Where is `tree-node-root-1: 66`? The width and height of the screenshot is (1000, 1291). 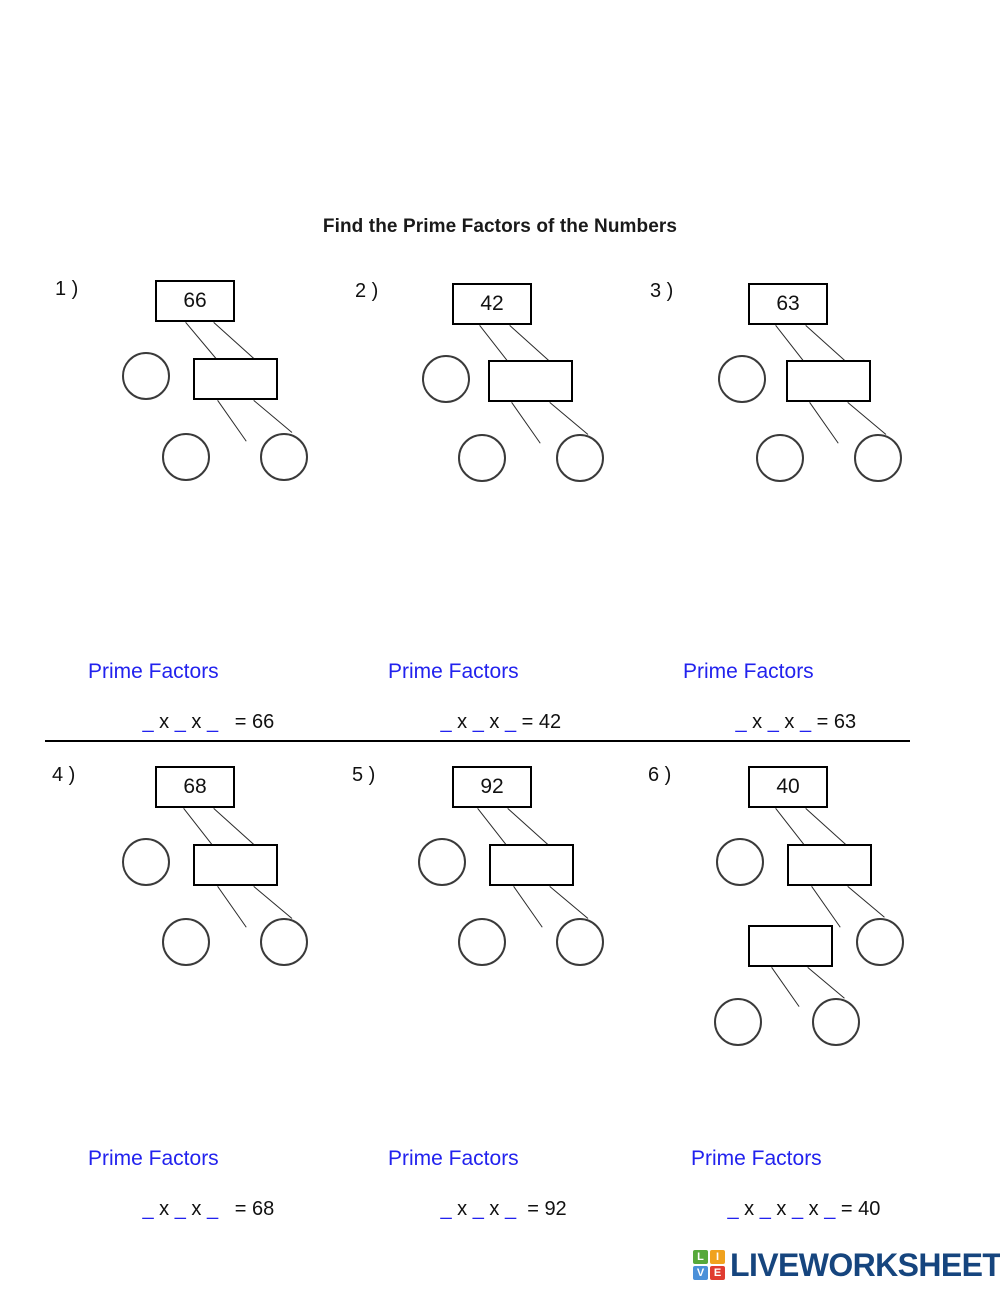
tree-node-root-1: 66 is located at coordinates (195, 301).